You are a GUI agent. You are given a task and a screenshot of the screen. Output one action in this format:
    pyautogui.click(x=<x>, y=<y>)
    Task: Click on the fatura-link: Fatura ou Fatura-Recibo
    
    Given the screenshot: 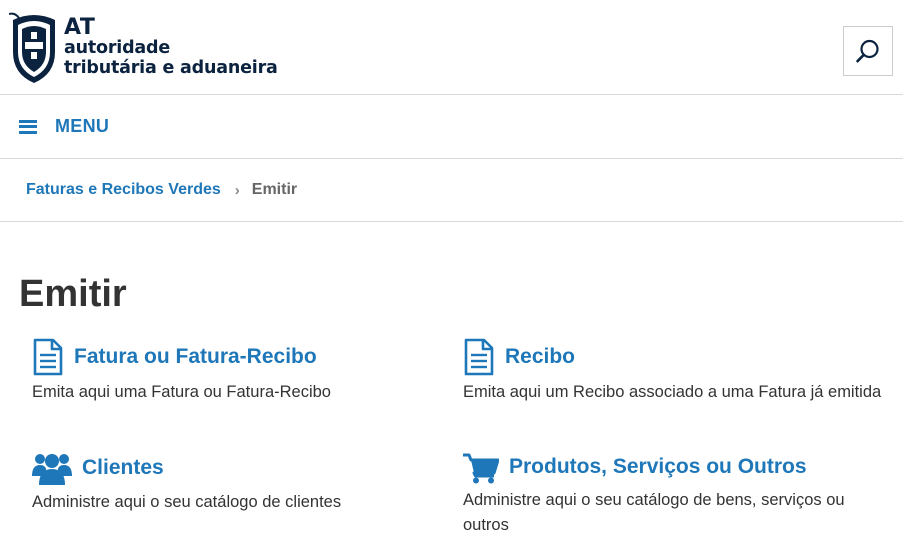 What is the action you would take?
    pyautogui.click(x=242, y=357)
    